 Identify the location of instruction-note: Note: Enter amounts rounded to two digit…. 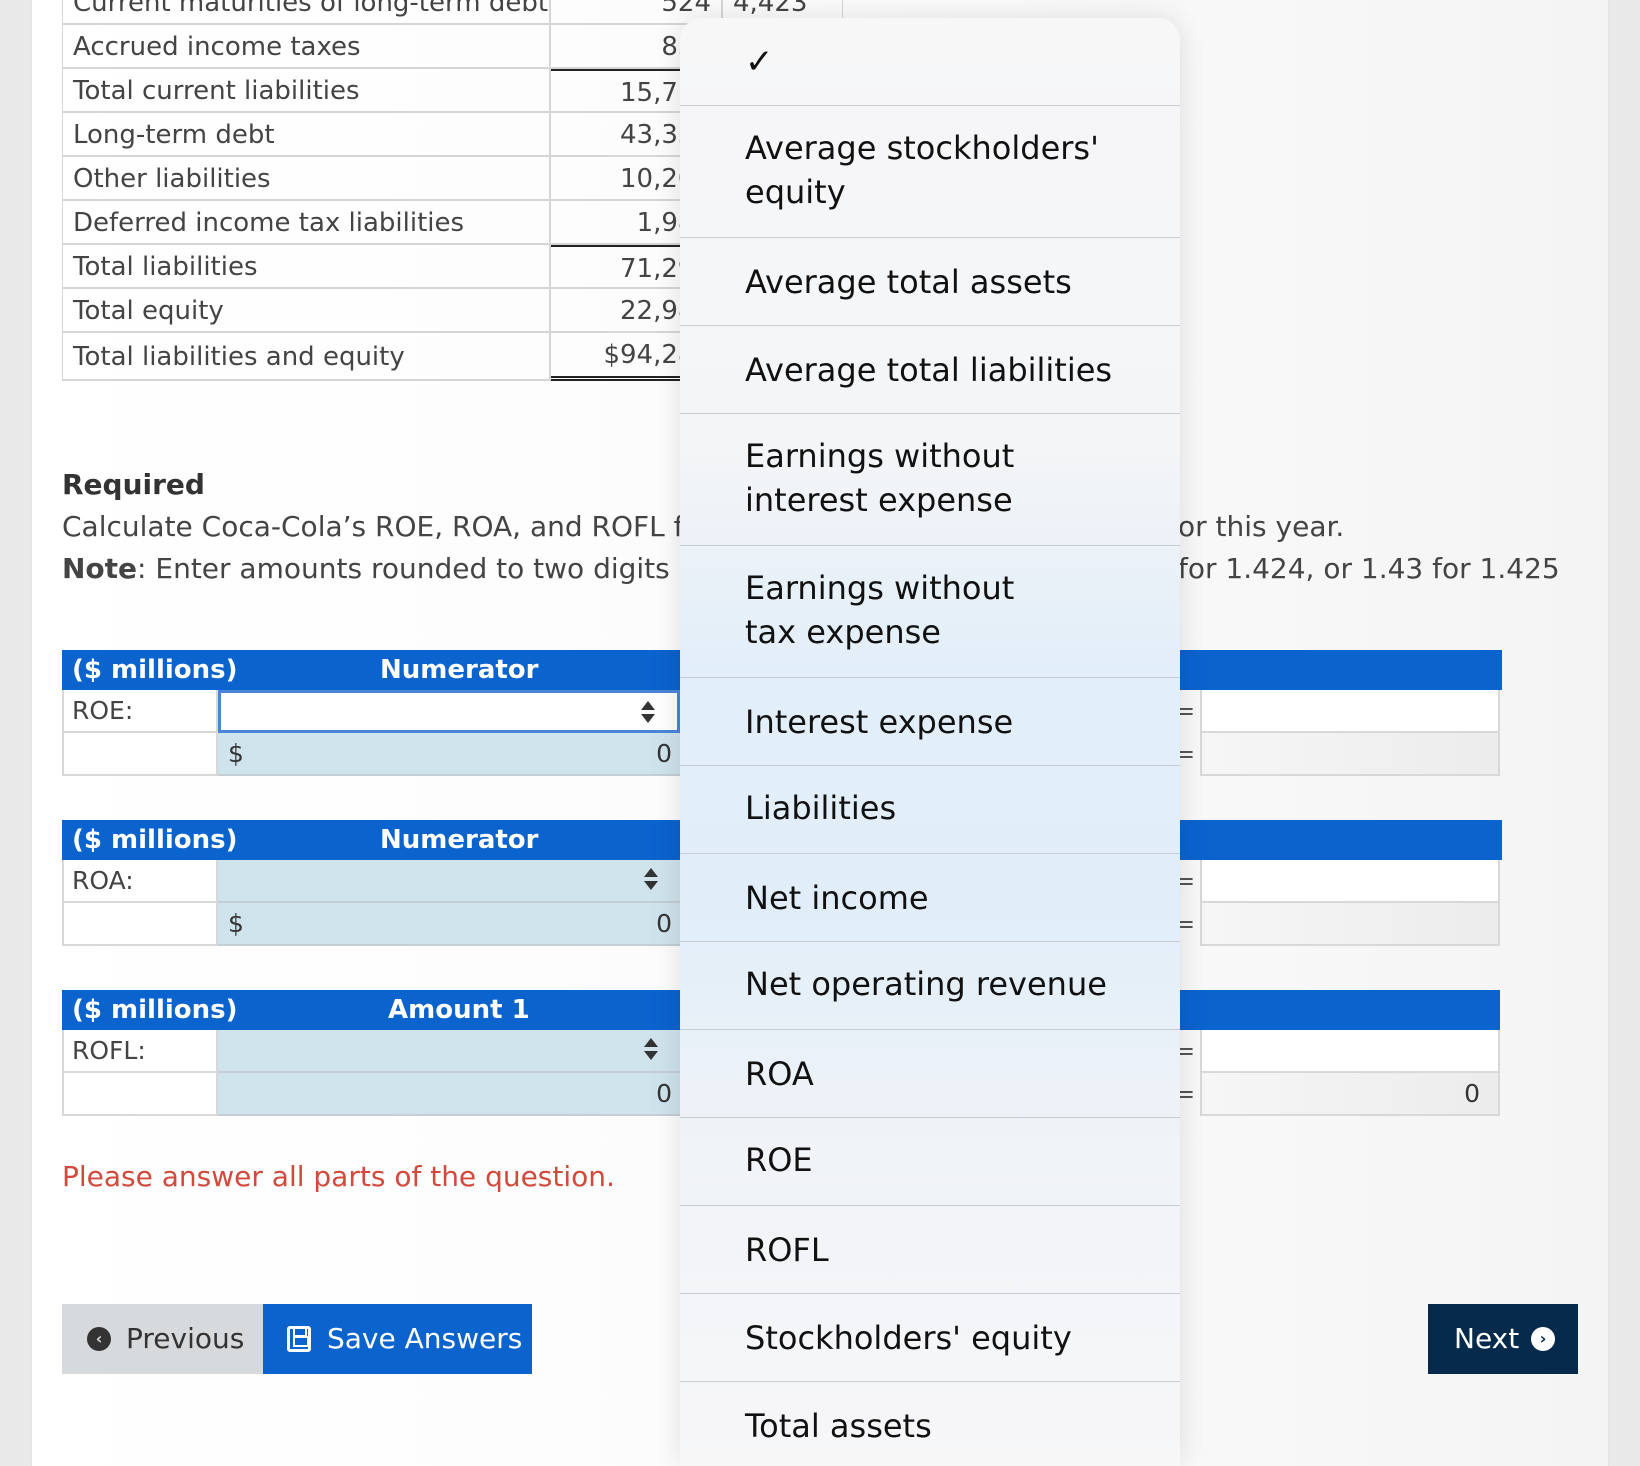
(397, 568).